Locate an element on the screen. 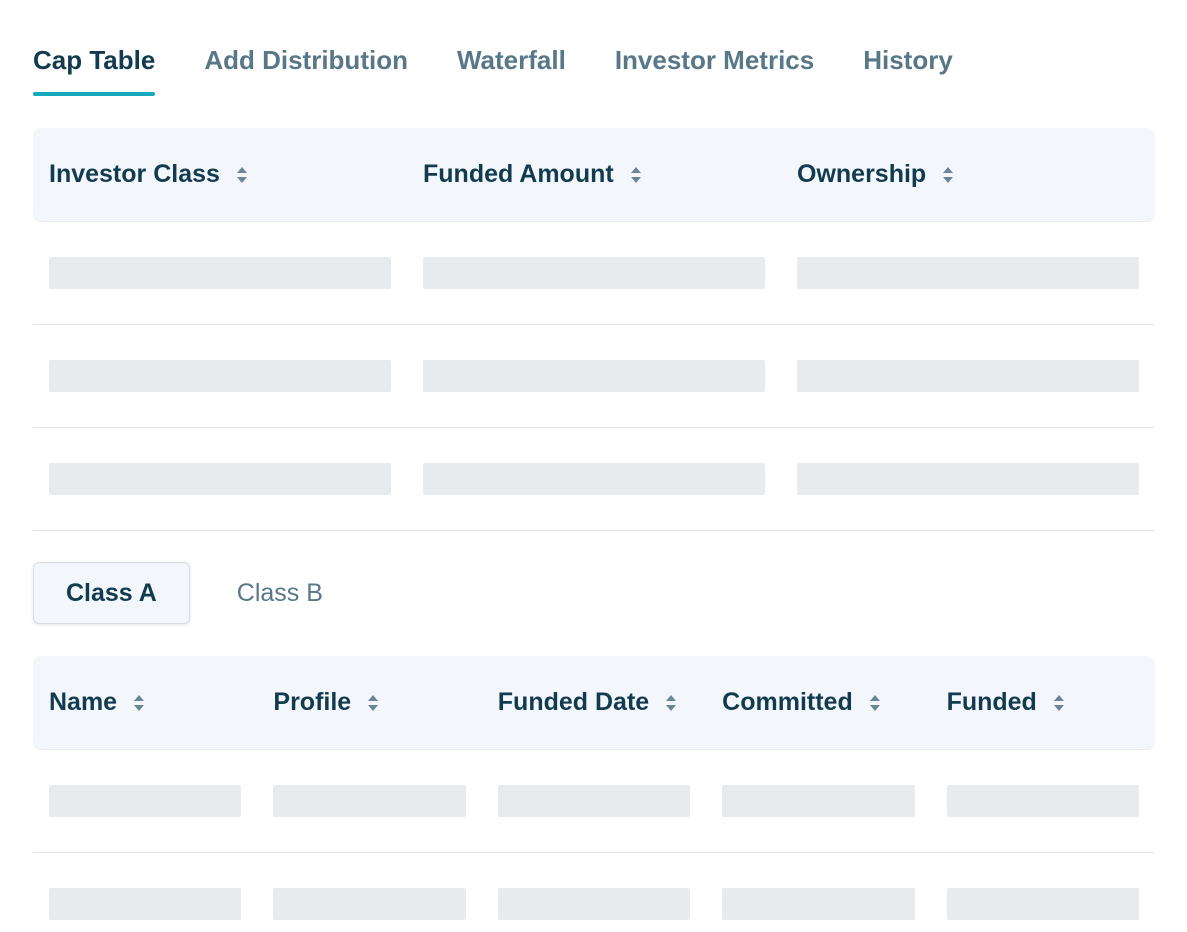 The height and width of the screenshot is (932, 1187). column-header-label: Funded Date is located at coordinates (573, 702).